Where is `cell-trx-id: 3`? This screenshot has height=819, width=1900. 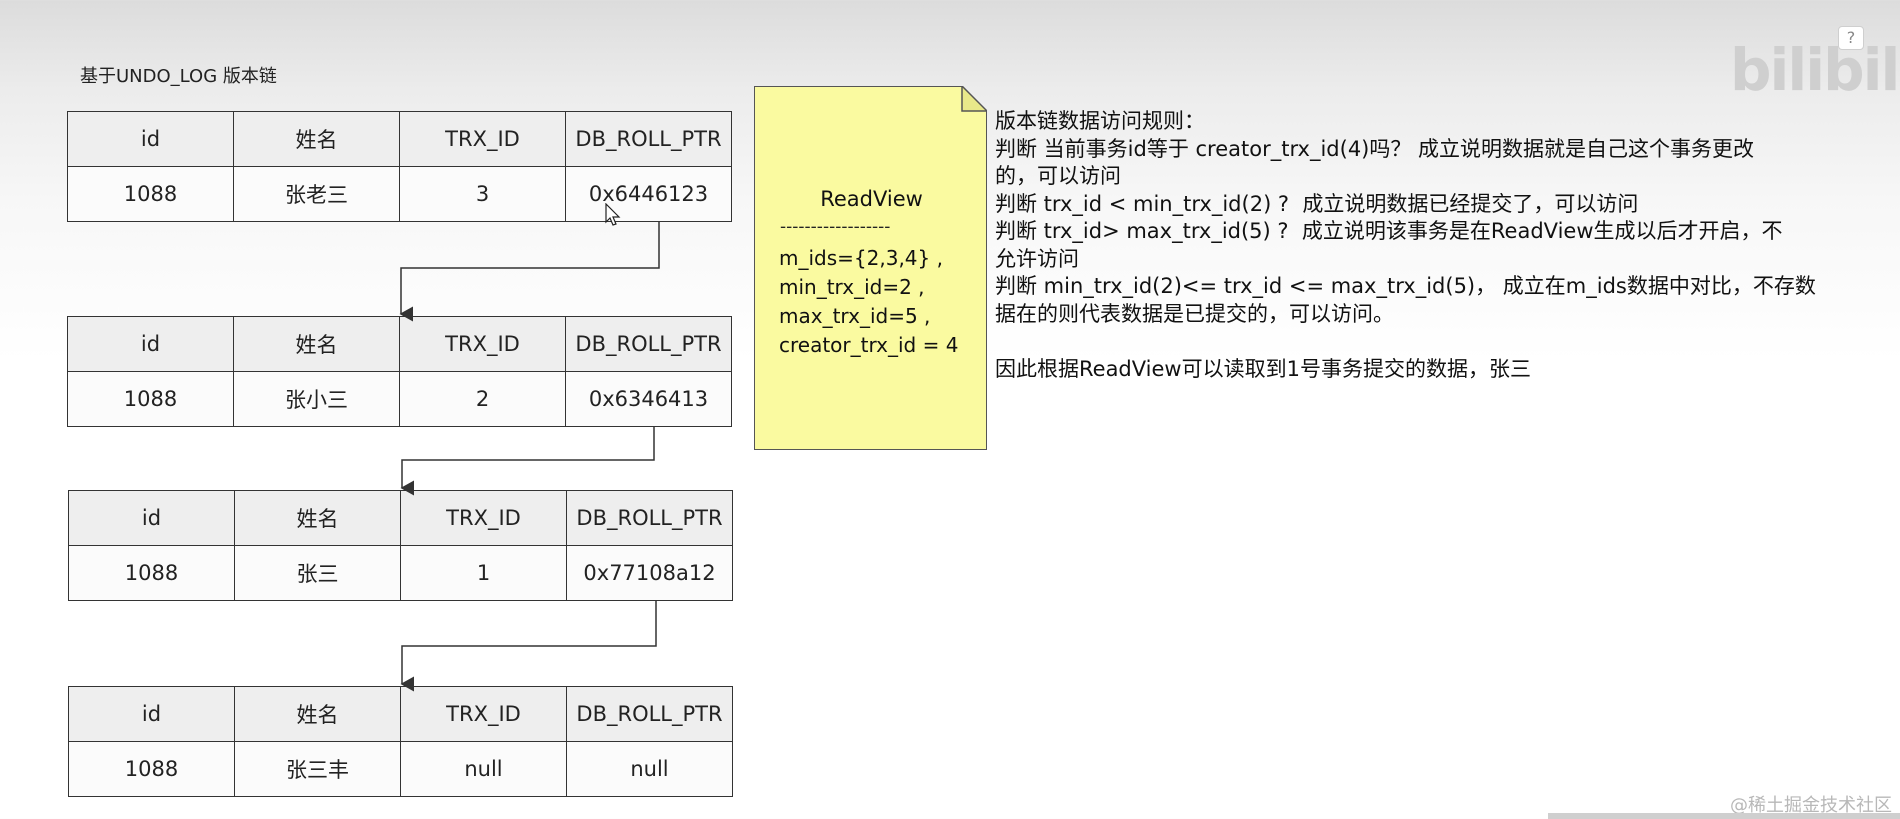 cell-trx-id: 3 is located at coordinates (482, 194).